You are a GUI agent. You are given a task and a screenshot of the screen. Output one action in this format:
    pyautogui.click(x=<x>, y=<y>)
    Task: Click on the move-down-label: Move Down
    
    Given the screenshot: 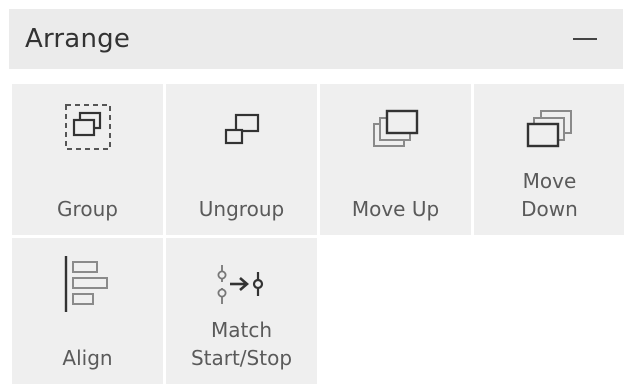 What is the action you would take?
    pyautogui.click(x=549, y=195)
    